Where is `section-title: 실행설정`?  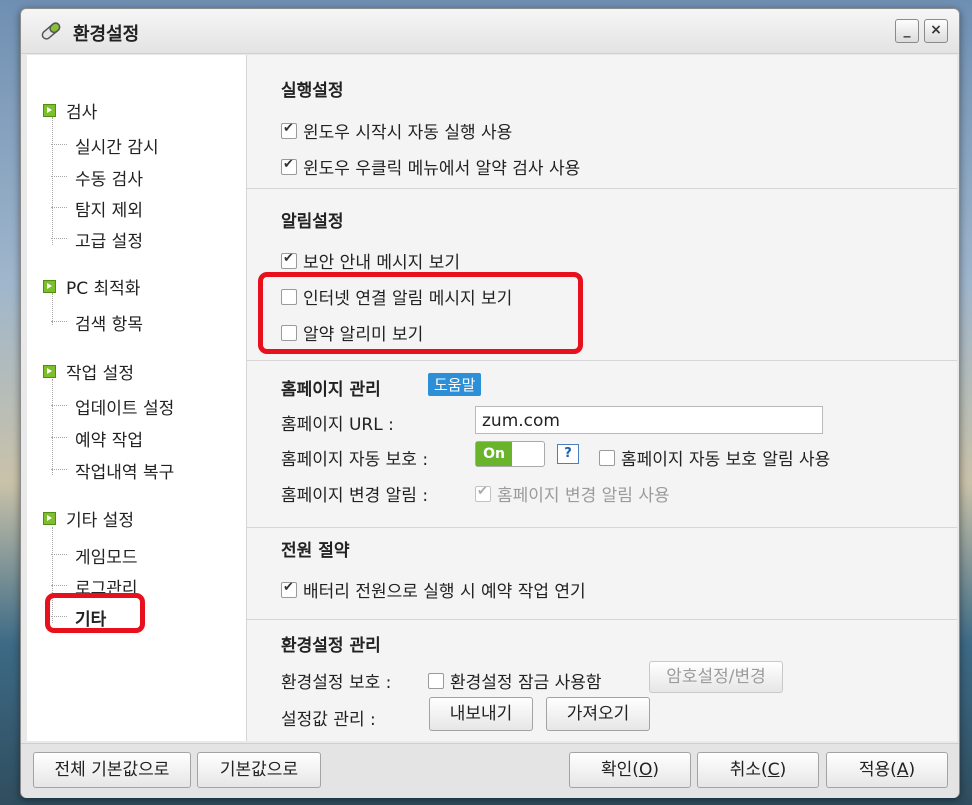
section-title: 실행설정 is located at coordinates (312, 91).